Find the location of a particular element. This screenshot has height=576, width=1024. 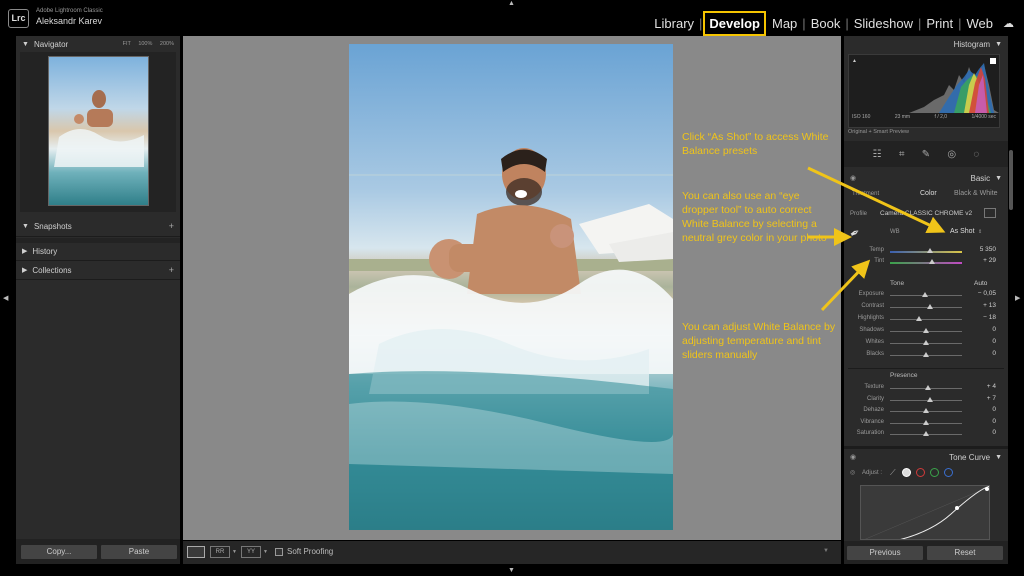

arrow-to-as-shot is located at coordinates (876, 200).